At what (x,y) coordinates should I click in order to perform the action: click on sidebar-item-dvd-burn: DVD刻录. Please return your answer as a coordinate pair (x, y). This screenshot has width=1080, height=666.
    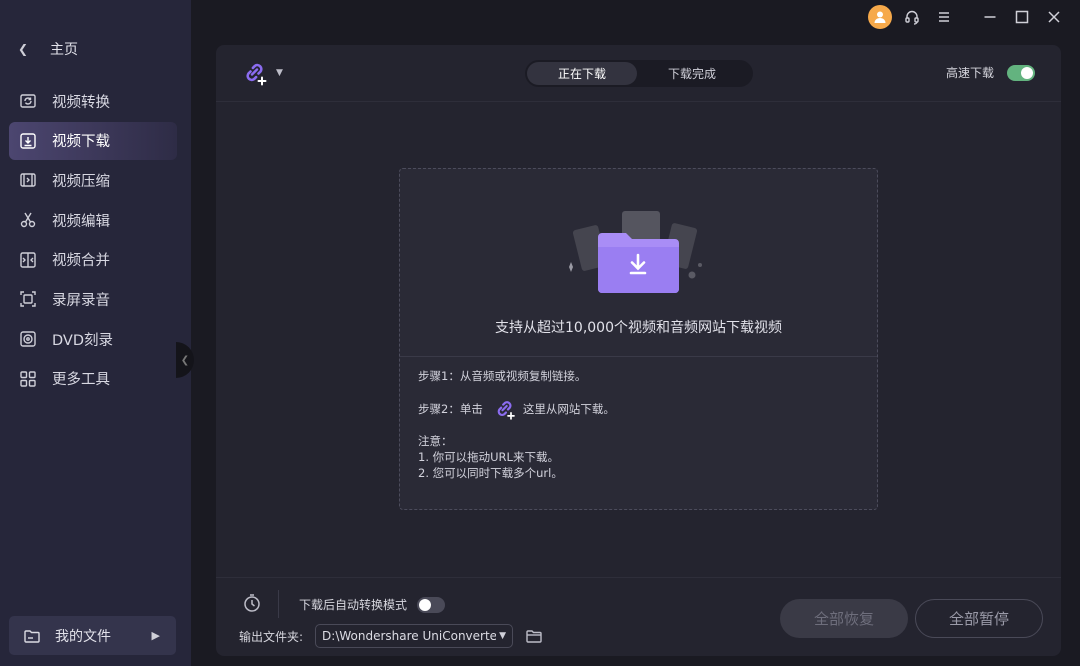
    Looking at the image, I should click on (93, 339).